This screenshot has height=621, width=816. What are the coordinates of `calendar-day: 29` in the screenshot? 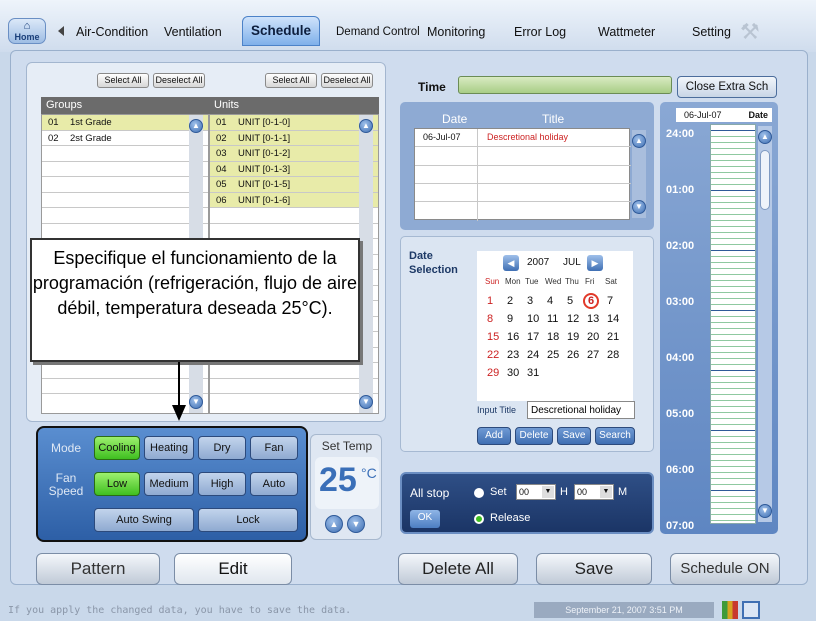 It's located at (493, 373).